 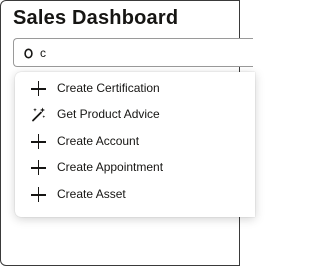 I want to click on menu-item-get-product-advice: Get Product Advice, so click(x=127, y=114).